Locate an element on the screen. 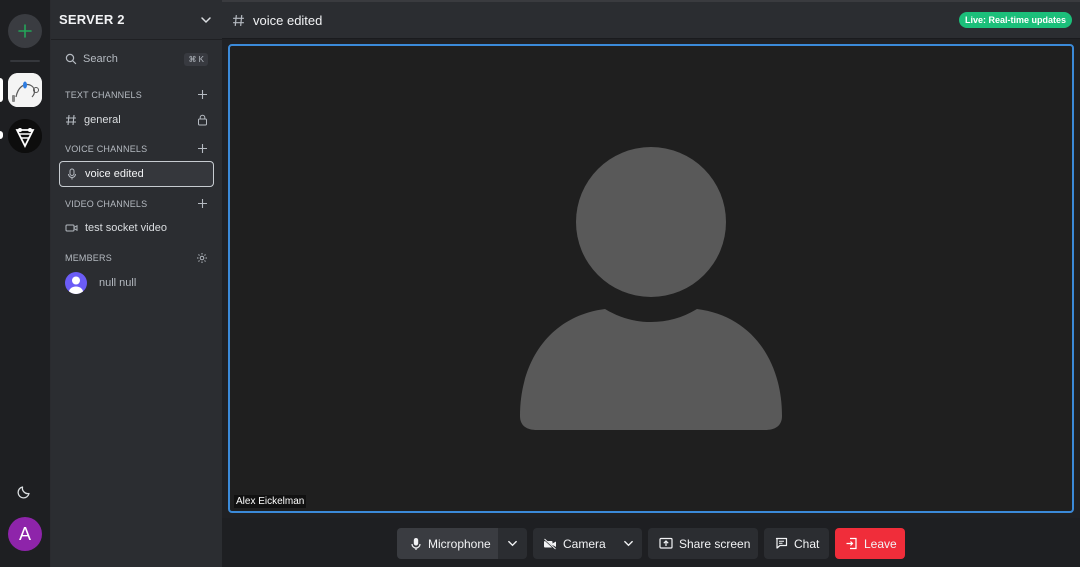 This screenshot has width=1080, height=567. channel-label: test socket video is located at coordinates (126, 228).